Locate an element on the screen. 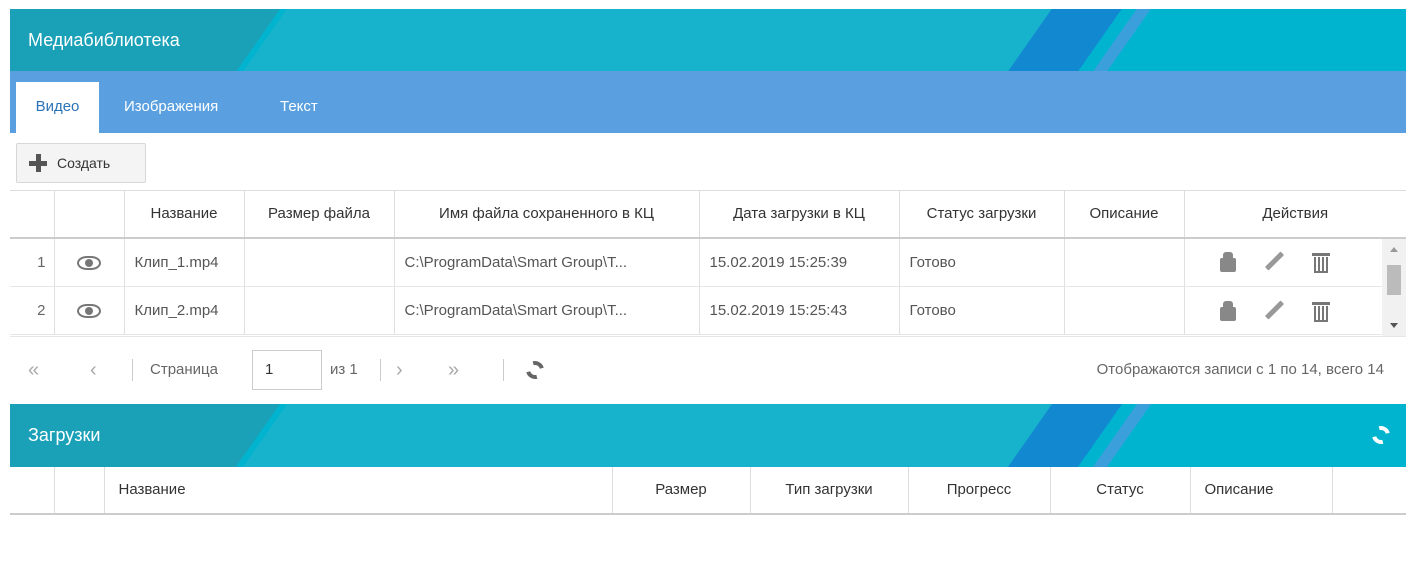 The width and height of the screenshot is (1406, 570). downloads-title: Загрузки is located at coordinates (64, 434).